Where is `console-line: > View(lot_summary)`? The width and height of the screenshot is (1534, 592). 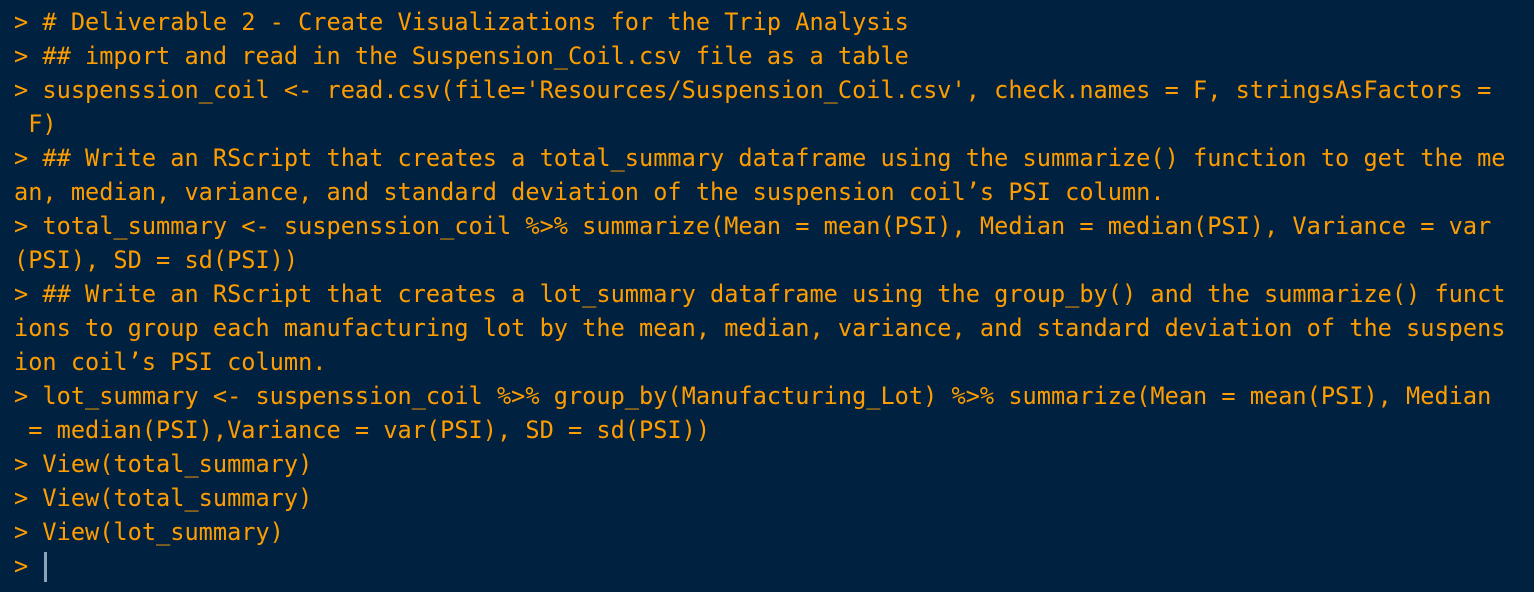 console-line: > View(lot_summary) is located at coordinates (149, 532).